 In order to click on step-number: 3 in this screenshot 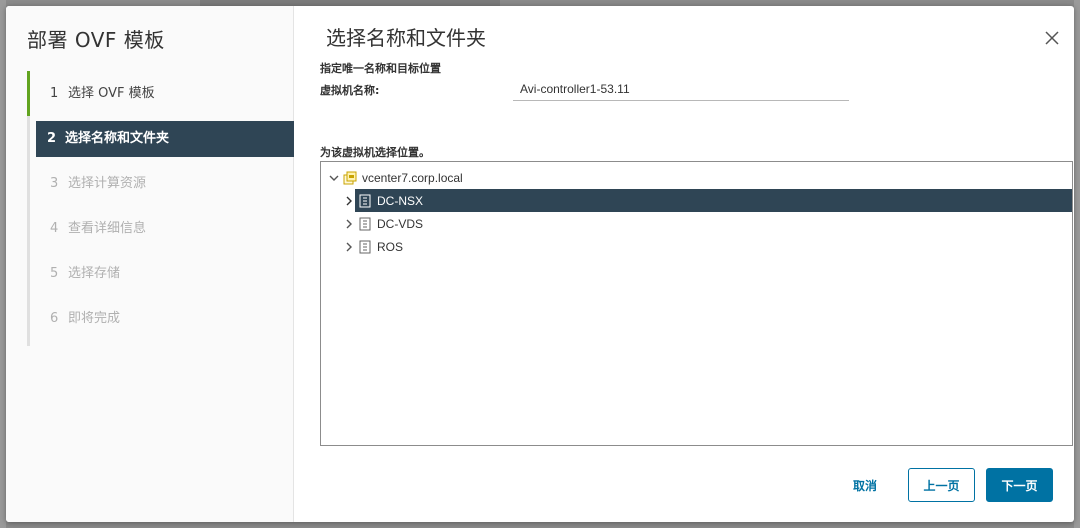, I will do `click(54, 183)`.